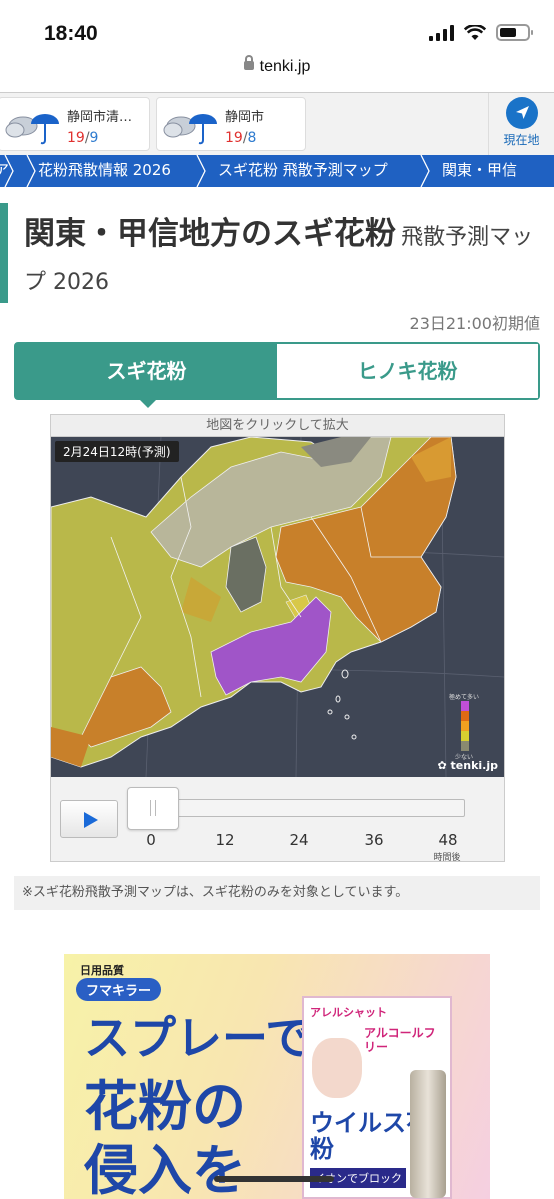 The image size is (554, 1199). Describe the element at coordinates (521, 113) in the screenshot. I see `navigation-arrow-icon` at that location.